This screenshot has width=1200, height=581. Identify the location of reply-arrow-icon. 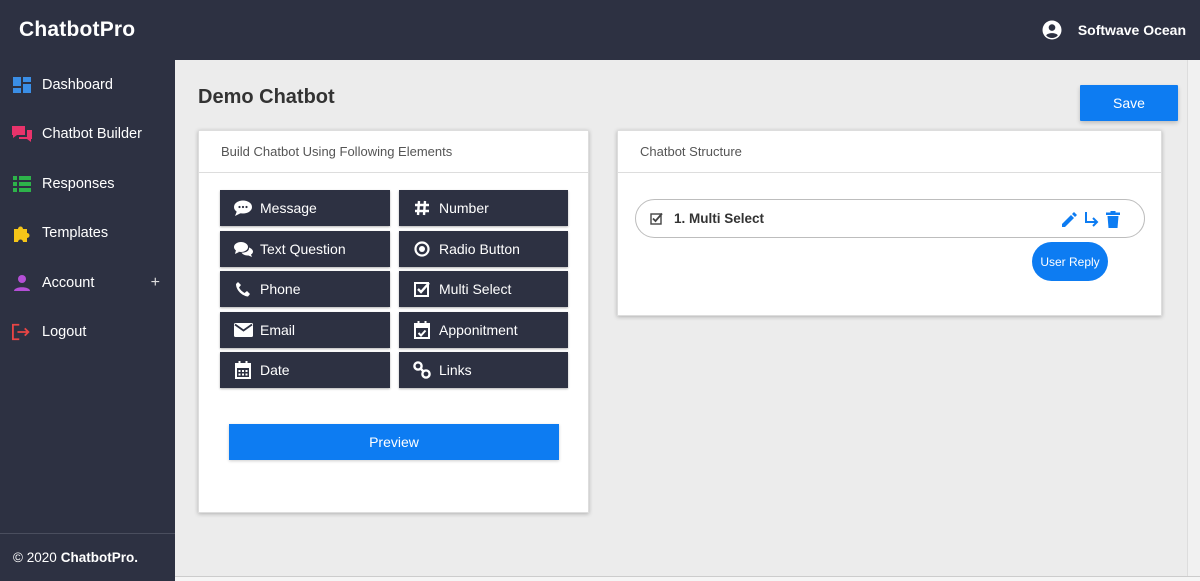
(1091, 219).